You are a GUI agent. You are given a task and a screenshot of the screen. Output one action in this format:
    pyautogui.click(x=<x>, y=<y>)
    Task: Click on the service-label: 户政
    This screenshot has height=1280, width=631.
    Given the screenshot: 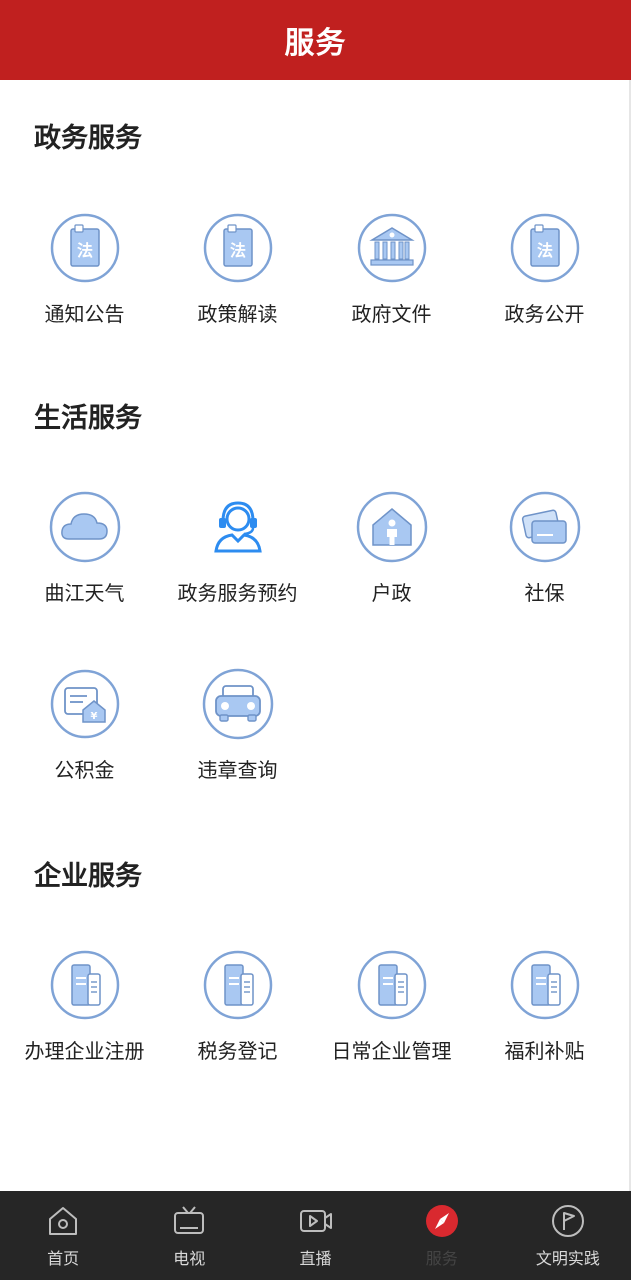 What is the action you would take?
    pyautogui.click(x=391, y=593)
    